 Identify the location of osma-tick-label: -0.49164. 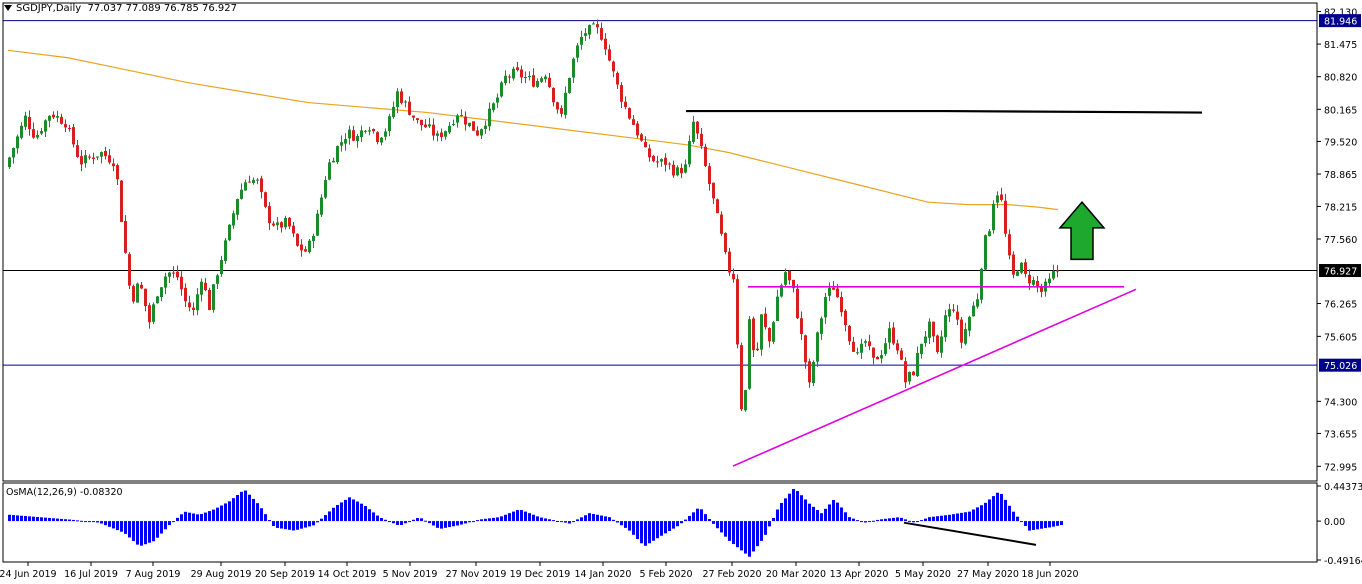
(1343, 561).